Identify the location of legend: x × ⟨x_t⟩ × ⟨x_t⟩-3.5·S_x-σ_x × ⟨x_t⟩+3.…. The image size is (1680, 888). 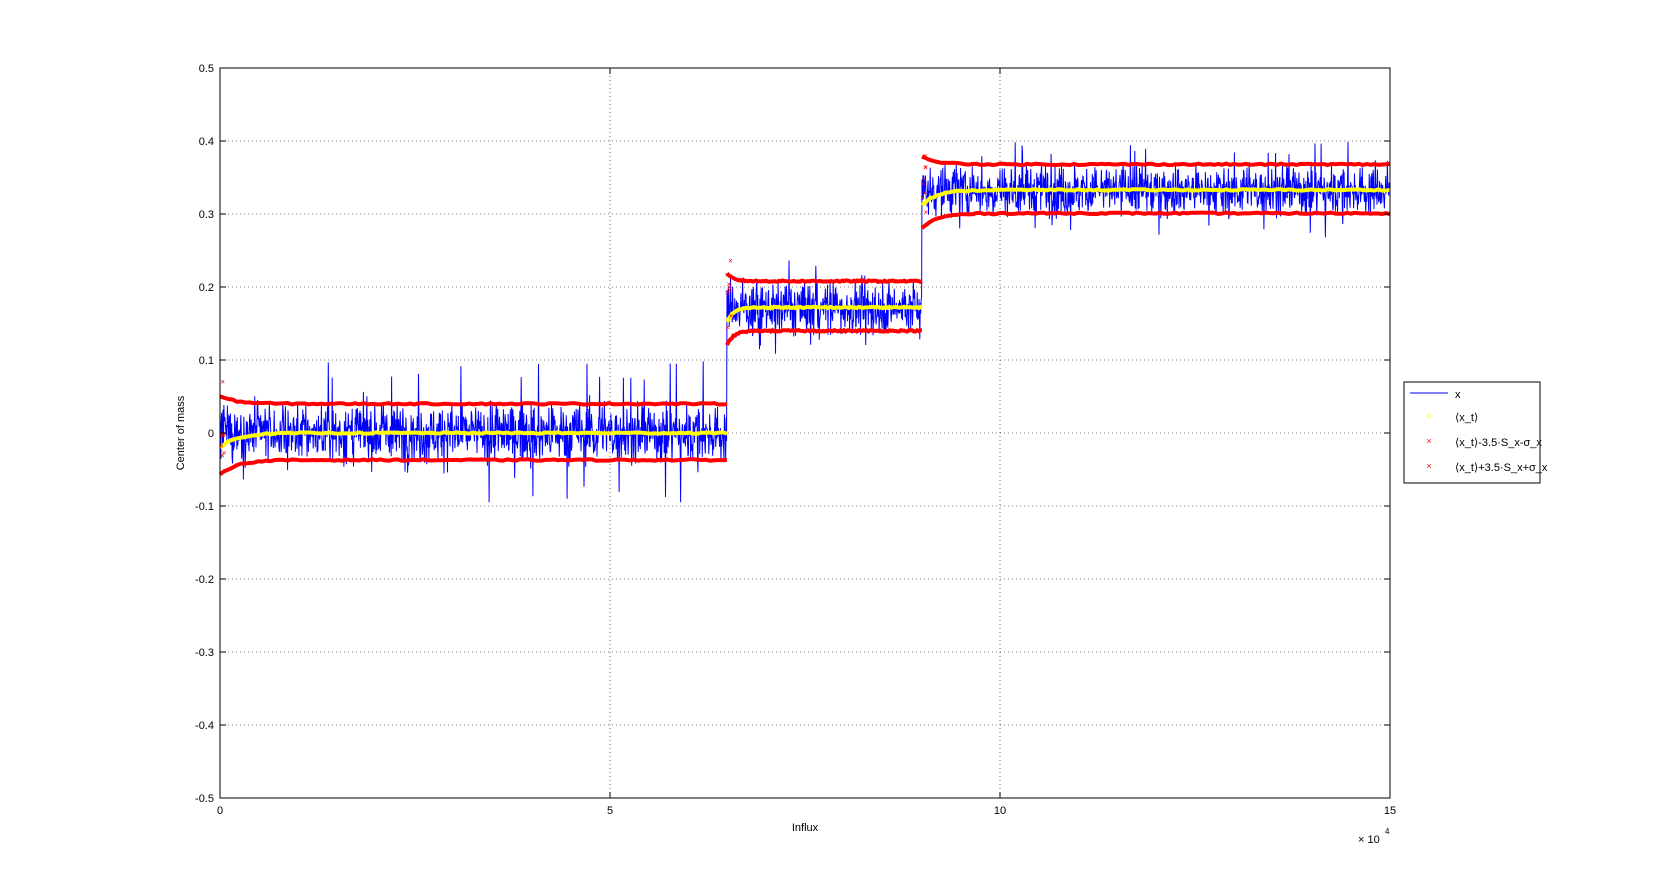
(1475, 432).